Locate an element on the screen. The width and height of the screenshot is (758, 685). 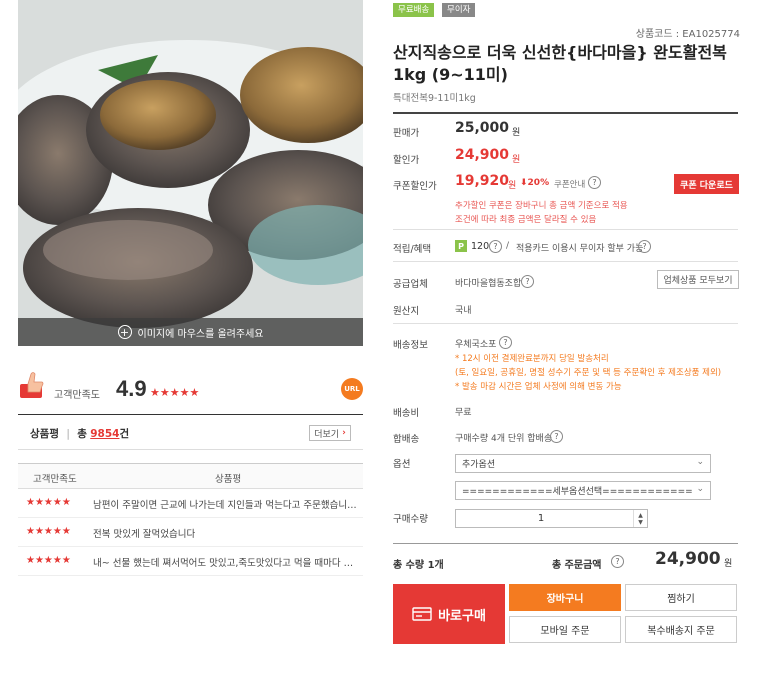
supplier-name: 바다마을협동조합 is located at coordinates (488, 282).